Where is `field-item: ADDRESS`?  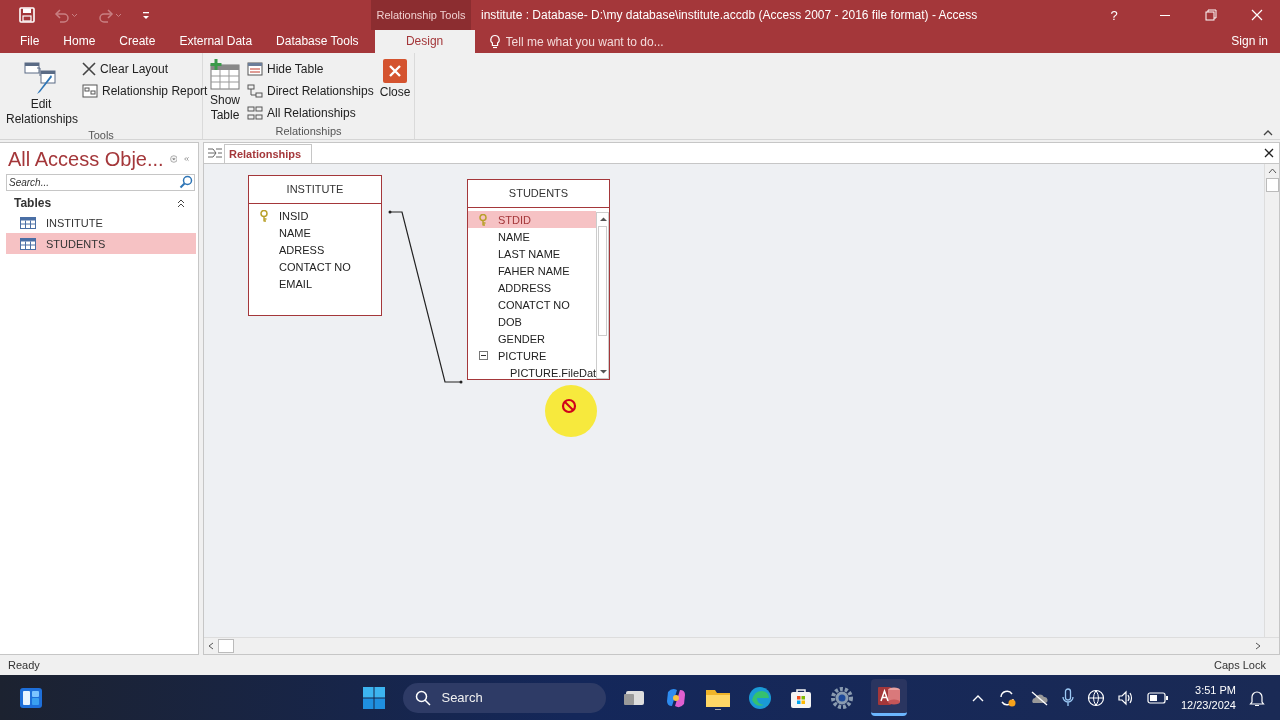 field-item: ADDRESS is located at coordinates (532, 287).